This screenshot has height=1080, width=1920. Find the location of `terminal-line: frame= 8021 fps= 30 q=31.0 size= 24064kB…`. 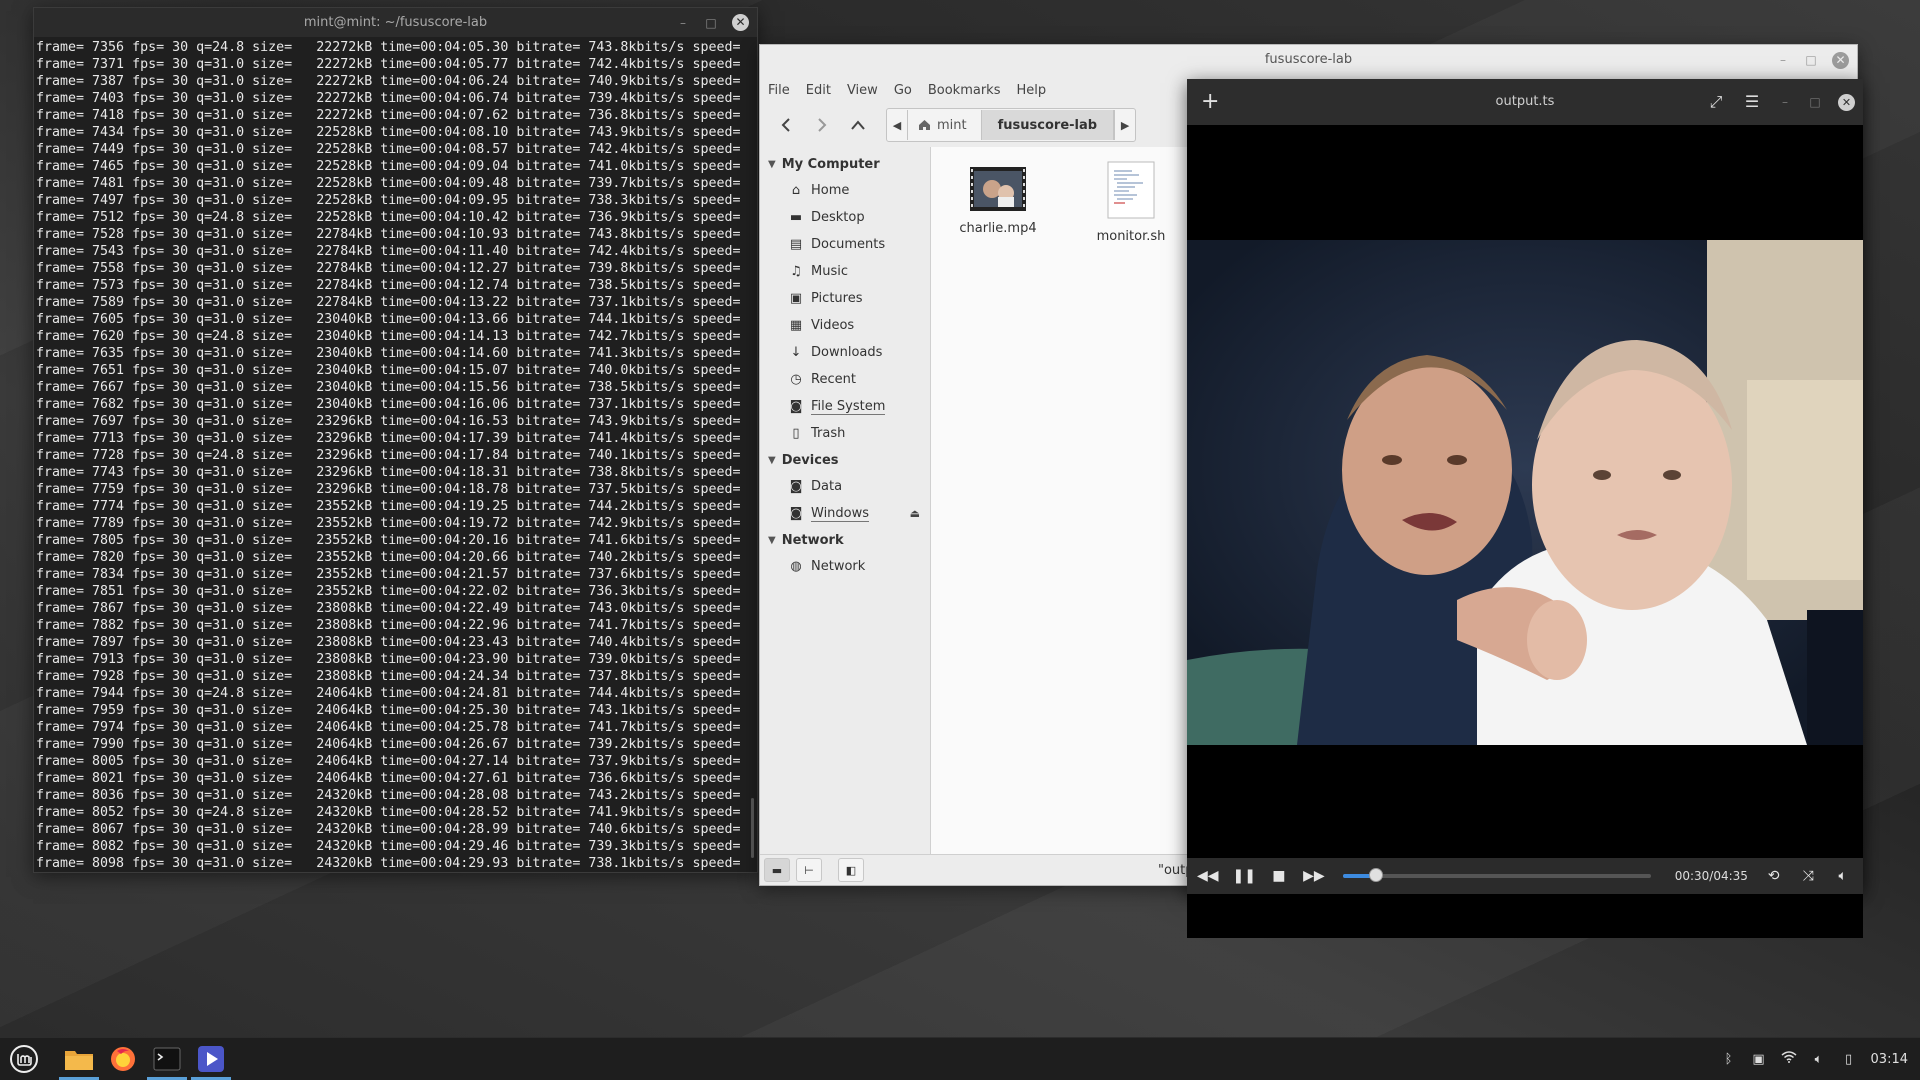

terminal-line: frame= 8021 fps= 30 q=31.0 size= 24064kB… is located at coordinates (388, 778).